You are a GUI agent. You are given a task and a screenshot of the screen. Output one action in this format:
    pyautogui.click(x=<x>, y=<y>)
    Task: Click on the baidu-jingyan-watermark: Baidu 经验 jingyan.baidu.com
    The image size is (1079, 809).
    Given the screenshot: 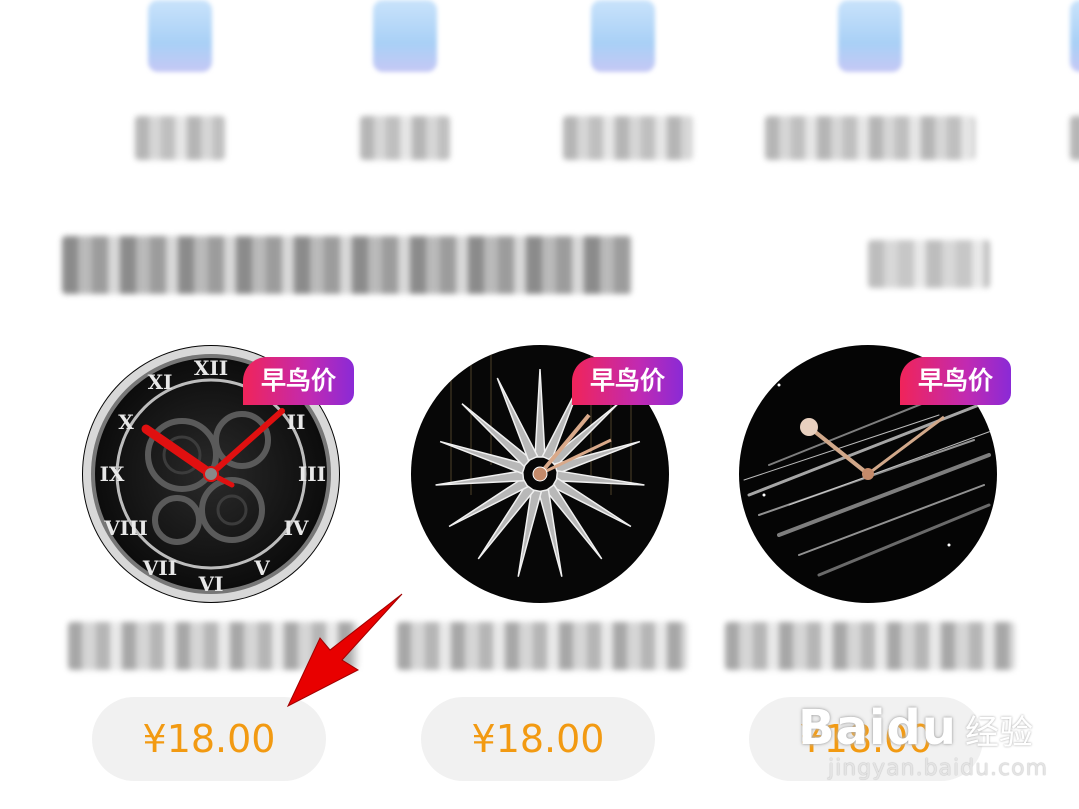 What is the action you would take?
    pyautogui.click(x=923, y=740)
    